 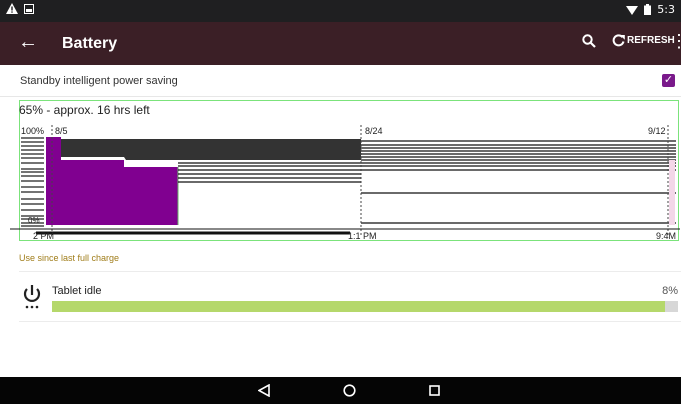 What do you see at coordinates (340, 390) in the screenshot?
I see `navigation-bar` at bounding box center [340, 390].